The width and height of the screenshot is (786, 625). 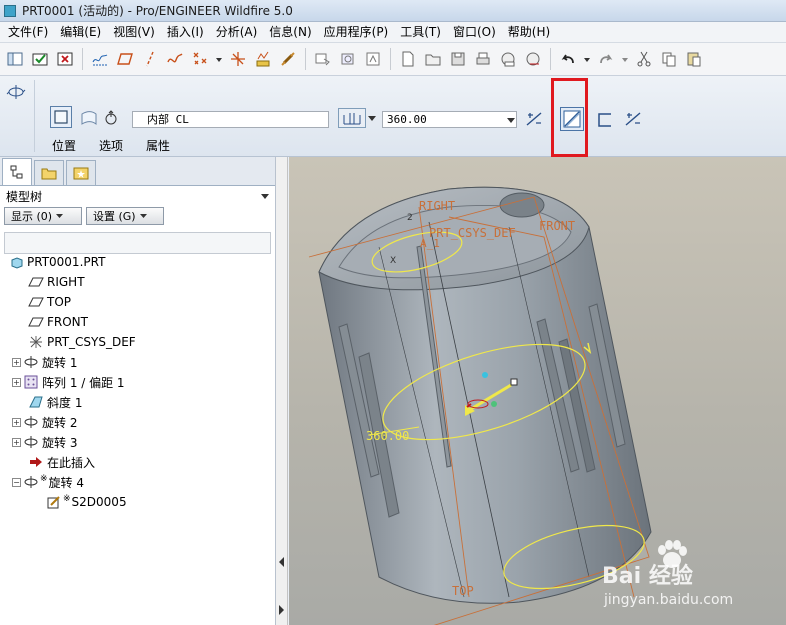 I want to click on new-file-icon, so click(x=408, y=59).